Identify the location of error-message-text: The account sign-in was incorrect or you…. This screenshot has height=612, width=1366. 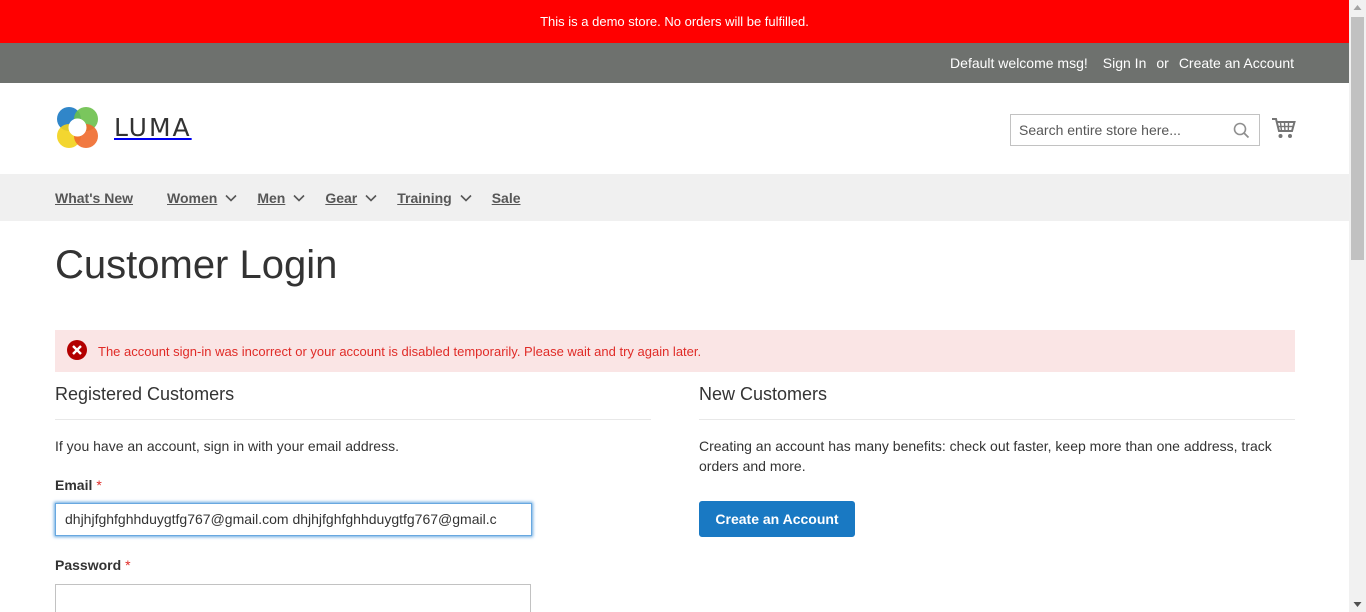
(400, 351).